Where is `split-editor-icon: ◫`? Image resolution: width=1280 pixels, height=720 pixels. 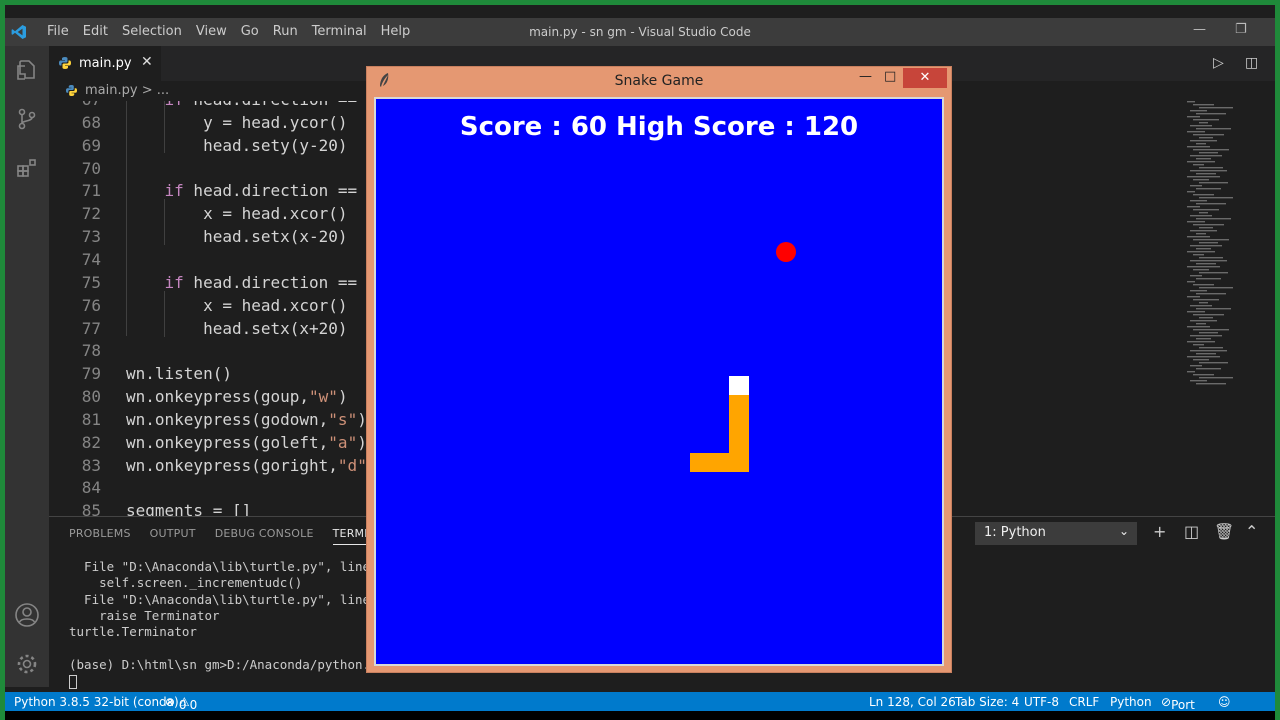 split-editor-icon: ◫ is located at coordinates (1251, 63).